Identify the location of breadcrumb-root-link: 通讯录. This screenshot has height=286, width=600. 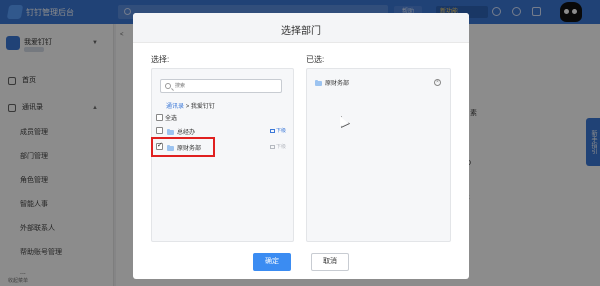
(175, 107).